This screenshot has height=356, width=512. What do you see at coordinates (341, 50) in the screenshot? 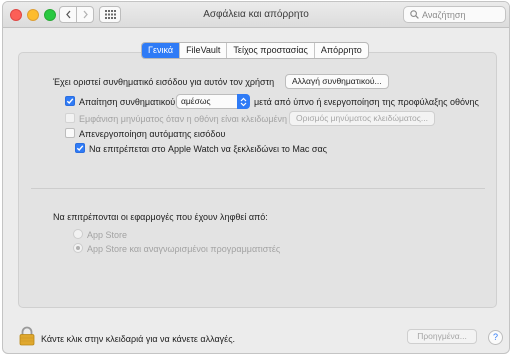
I see `tab-privacy: Απόρρητο` at bounding box center [341, 50].